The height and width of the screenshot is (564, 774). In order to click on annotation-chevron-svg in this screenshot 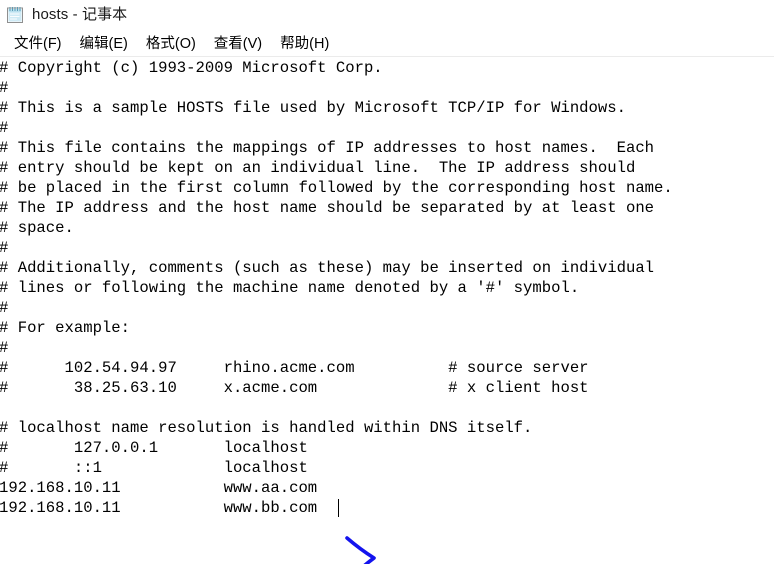, I will do `click(360, 550)`.